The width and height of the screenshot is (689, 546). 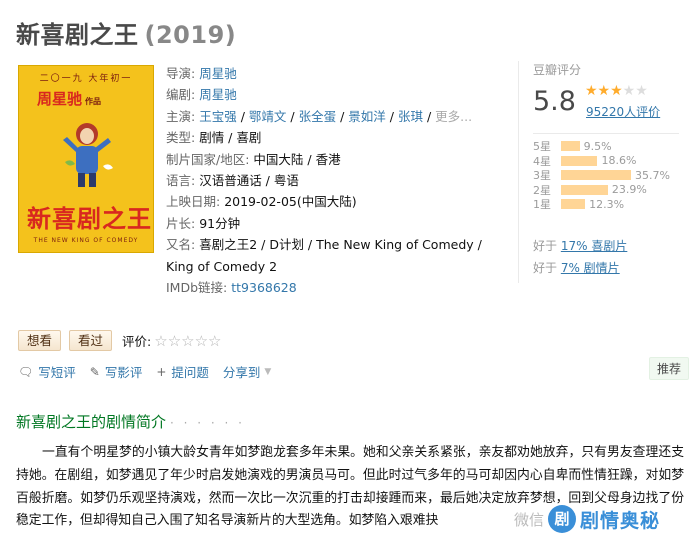 I want to click on watermark-name: 剧情奥秘, so click(x=620, y=520).